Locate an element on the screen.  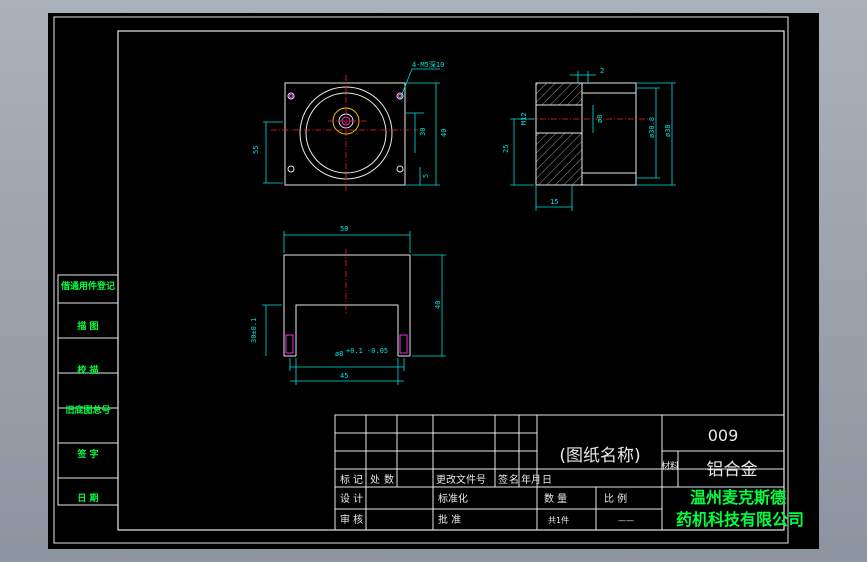
side-stamp-2: 校 描 is located at coordinates (87, 370).